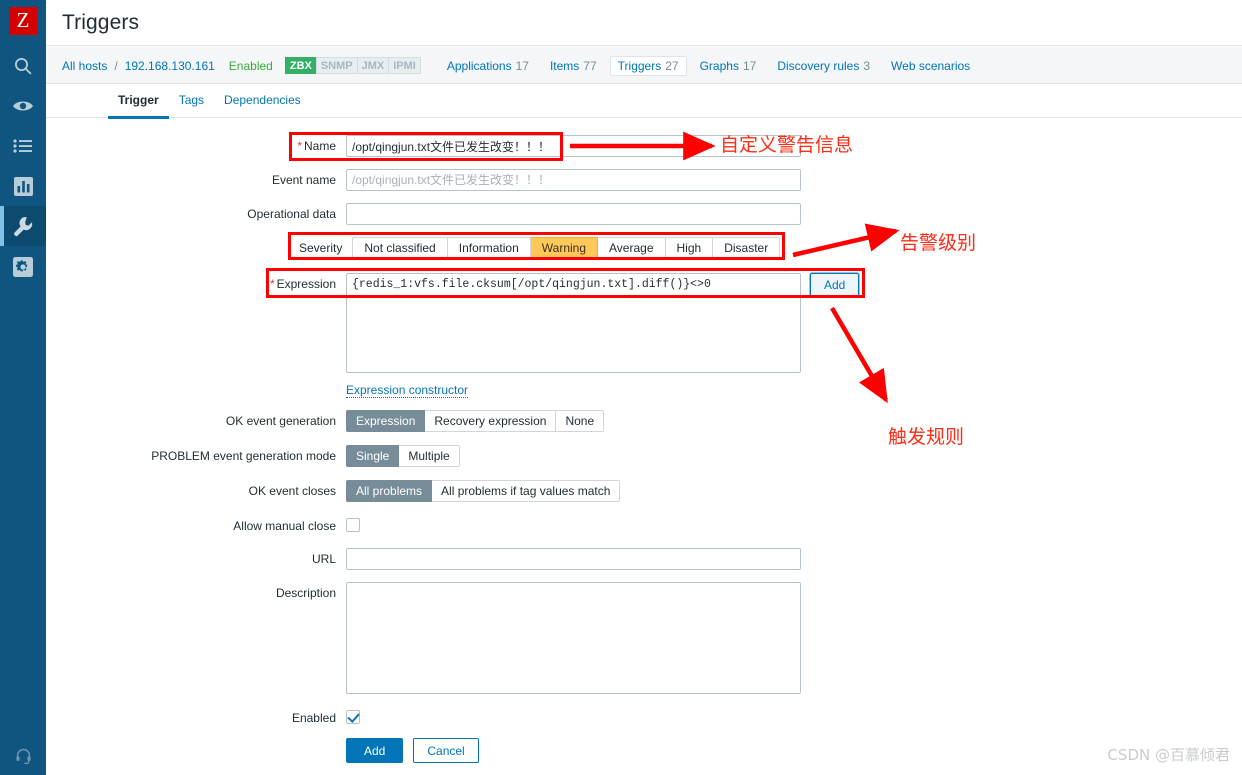 Image resolution: width=1242 pixels, height=775 pixels. I want to click on field-row-expression: *Expression Add Expression constructor, so click(453, 335).